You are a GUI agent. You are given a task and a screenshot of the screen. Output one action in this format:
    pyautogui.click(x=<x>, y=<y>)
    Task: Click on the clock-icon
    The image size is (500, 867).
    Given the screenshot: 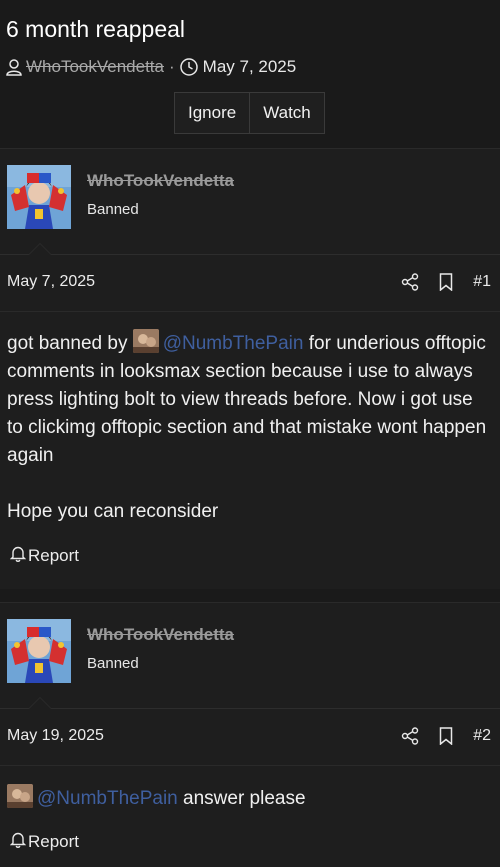 What is the action you would take?
    pyautogui.click(x=188, y=67)
    